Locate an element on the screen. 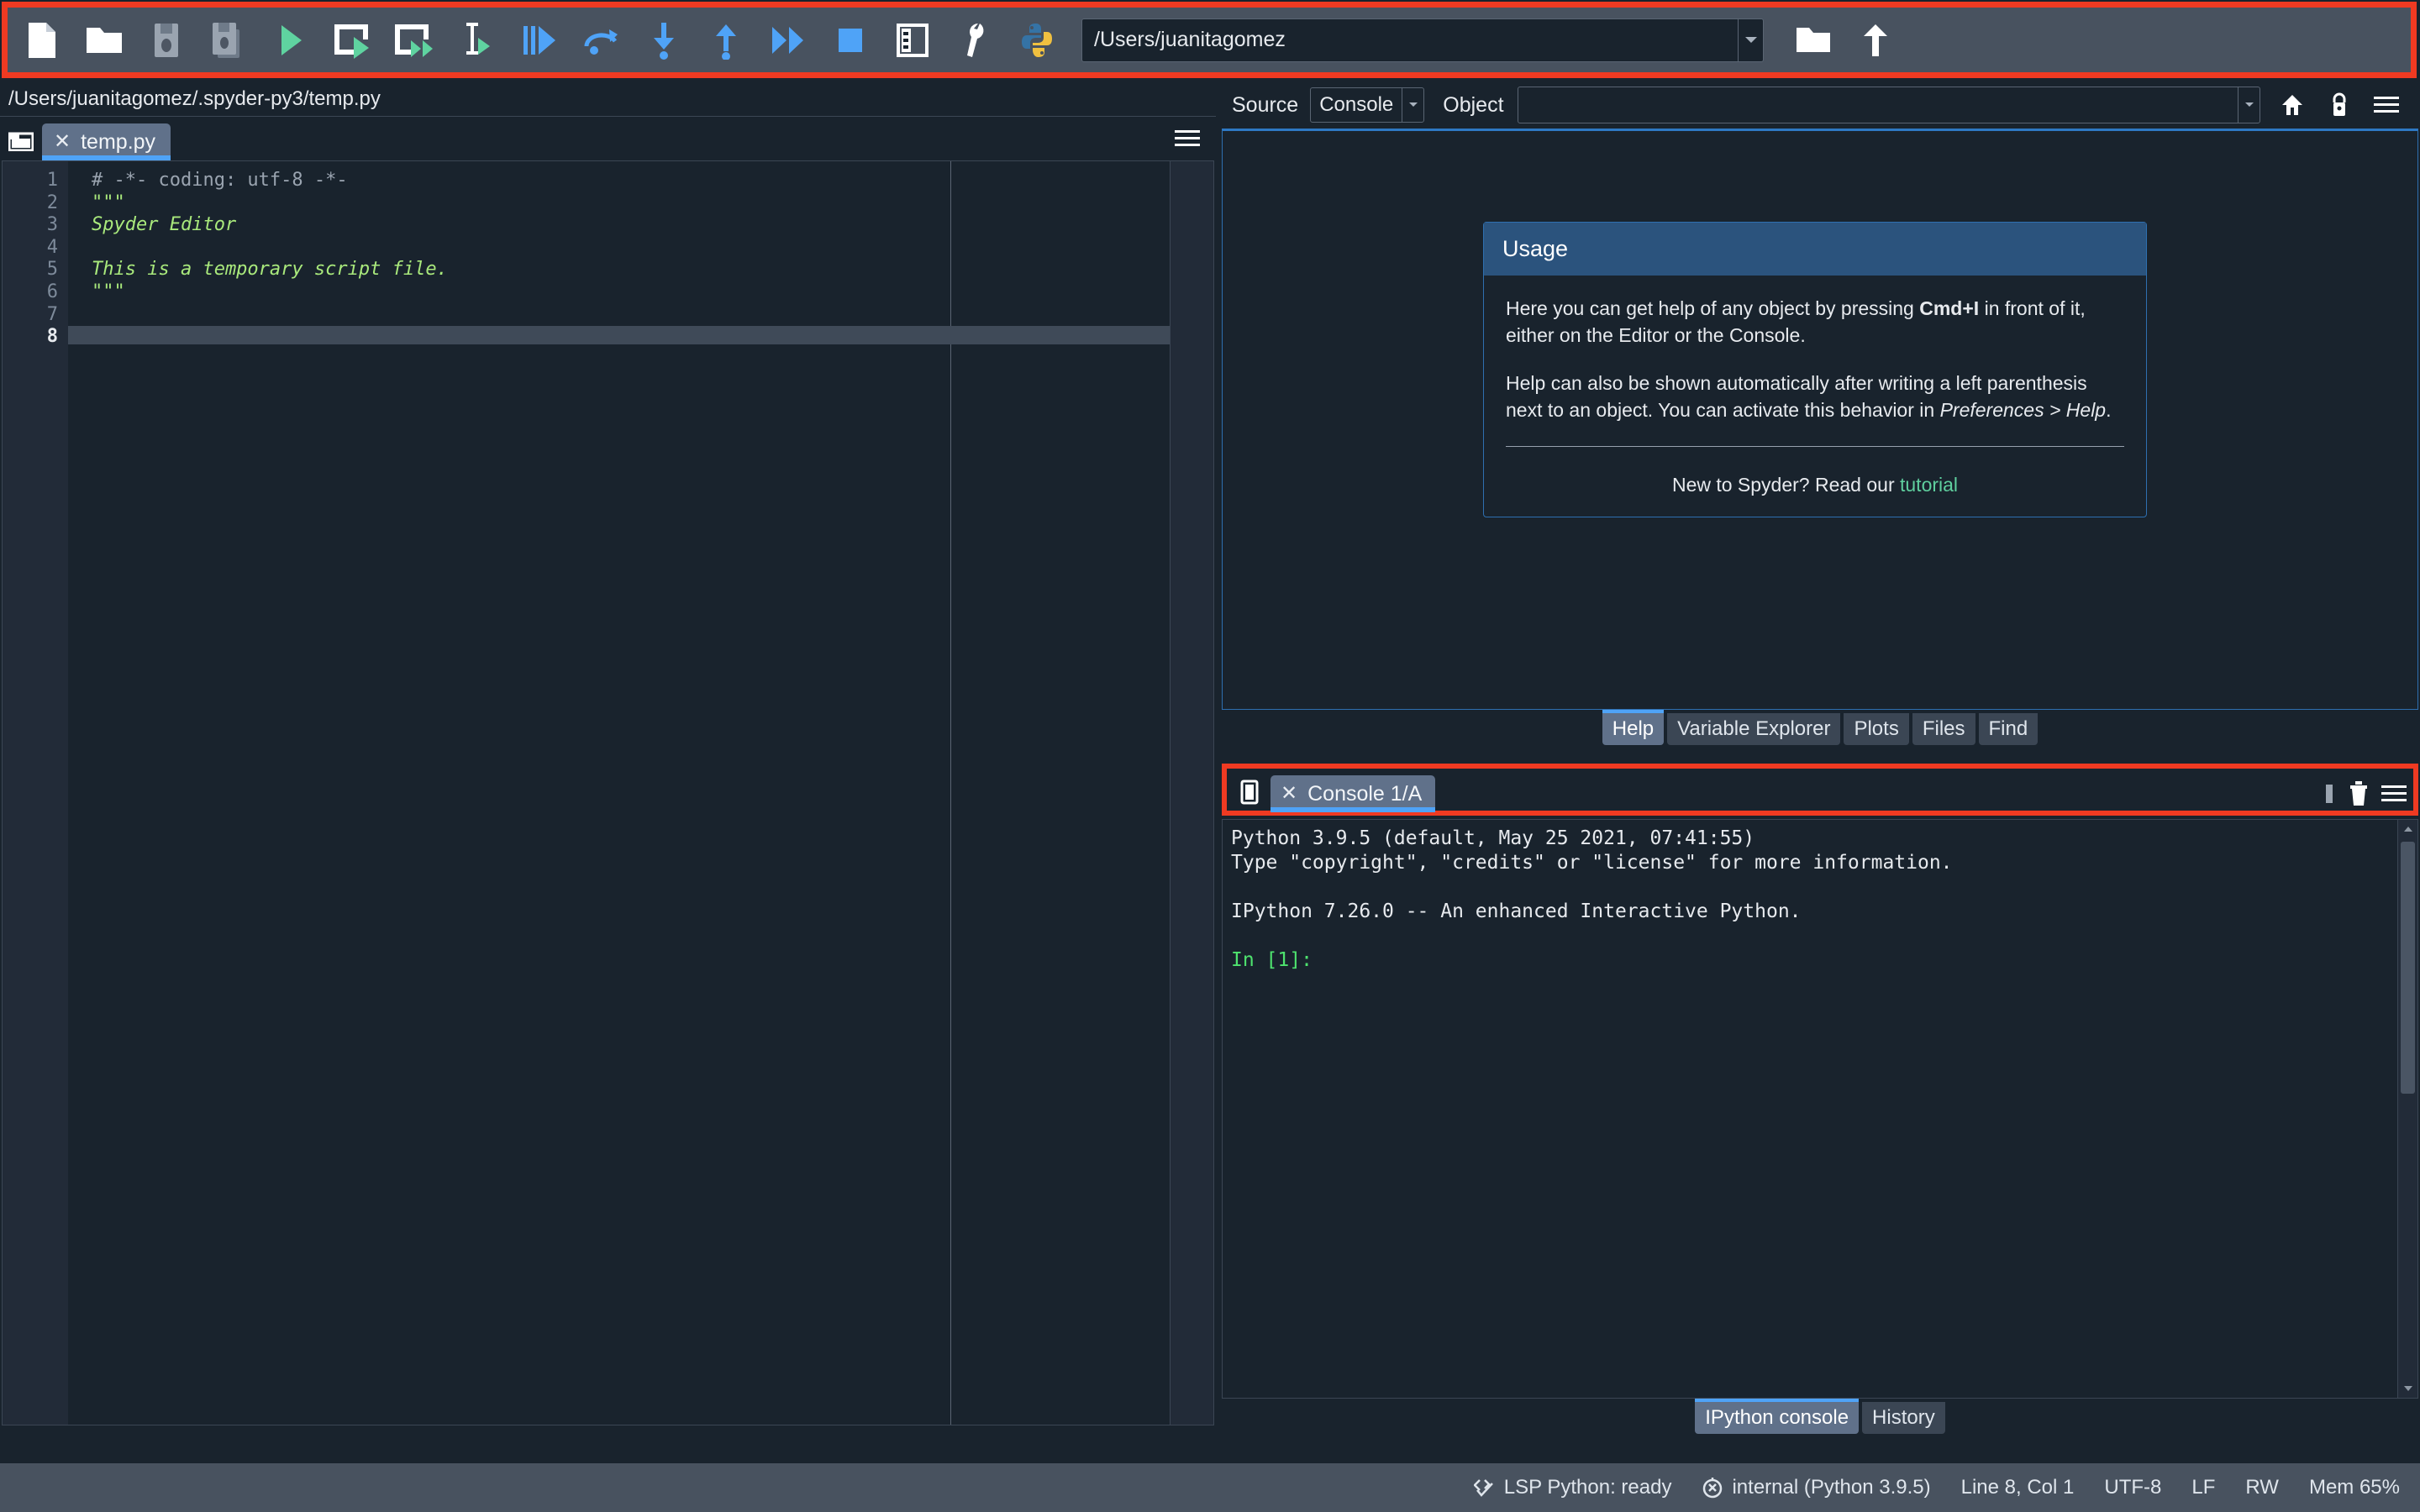 Image resolution: width=2420 pixels, height=1512 pixels. debug-step-over-button is located at coordinates (602, 40).